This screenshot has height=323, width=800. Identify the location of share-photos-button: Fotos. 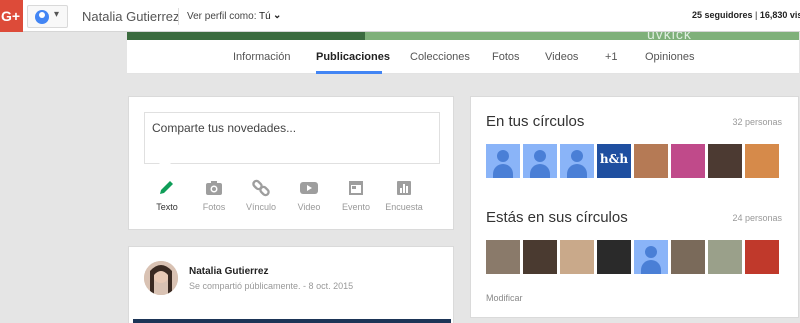
(214, 195).